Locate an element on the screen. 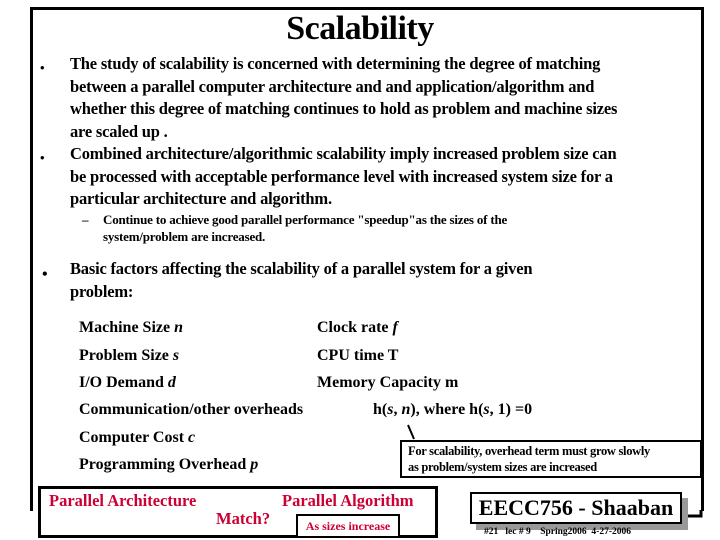  match-question: Match? is located at coordinates (243, 518).